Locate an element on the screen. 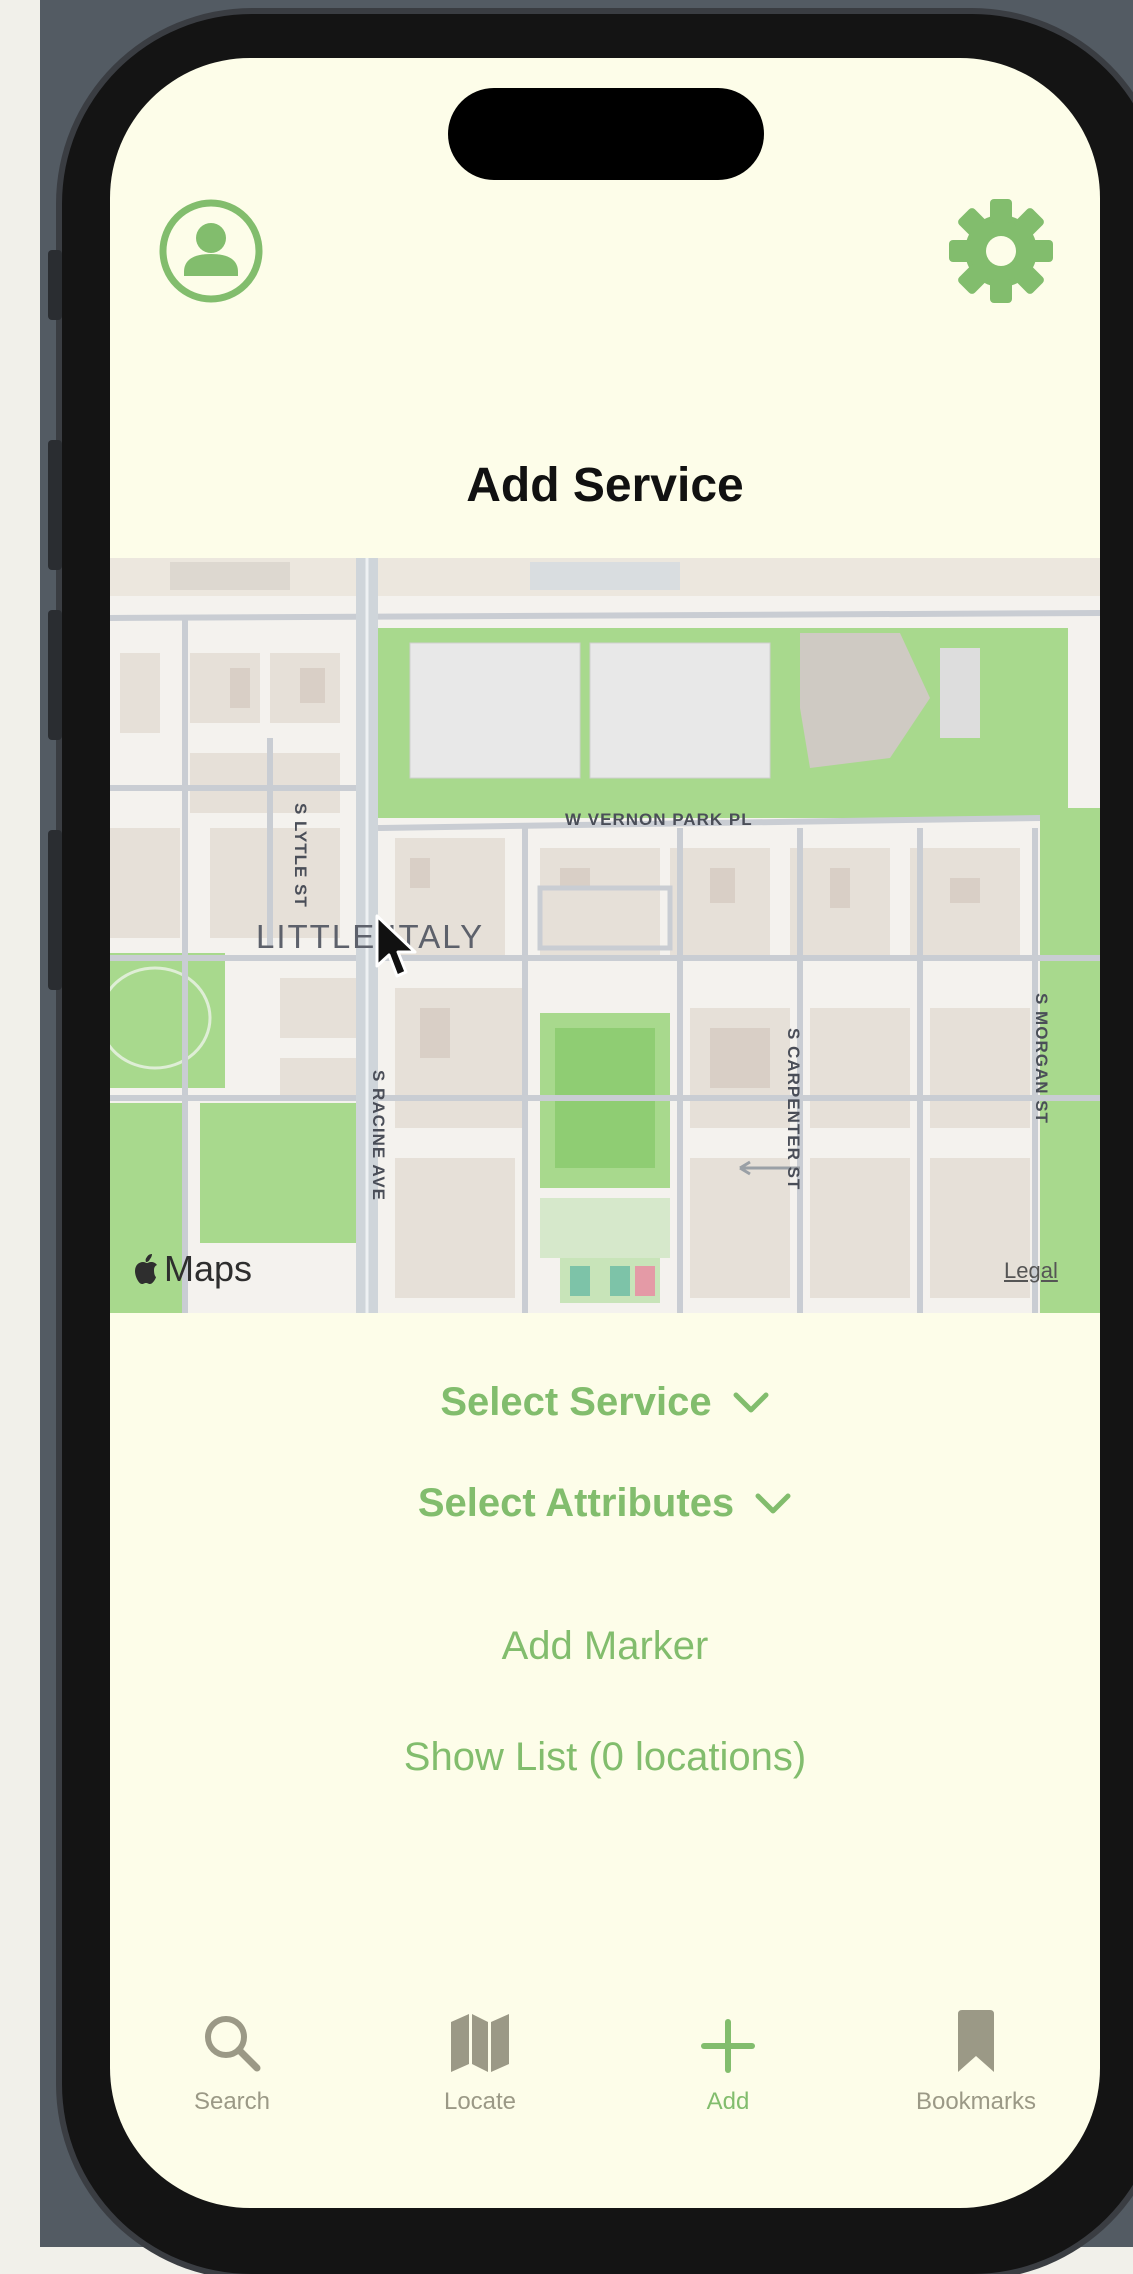 The width and height of the screenshot is (1133, 2274). page-title: Add Service is located at coordinates (605, 485).